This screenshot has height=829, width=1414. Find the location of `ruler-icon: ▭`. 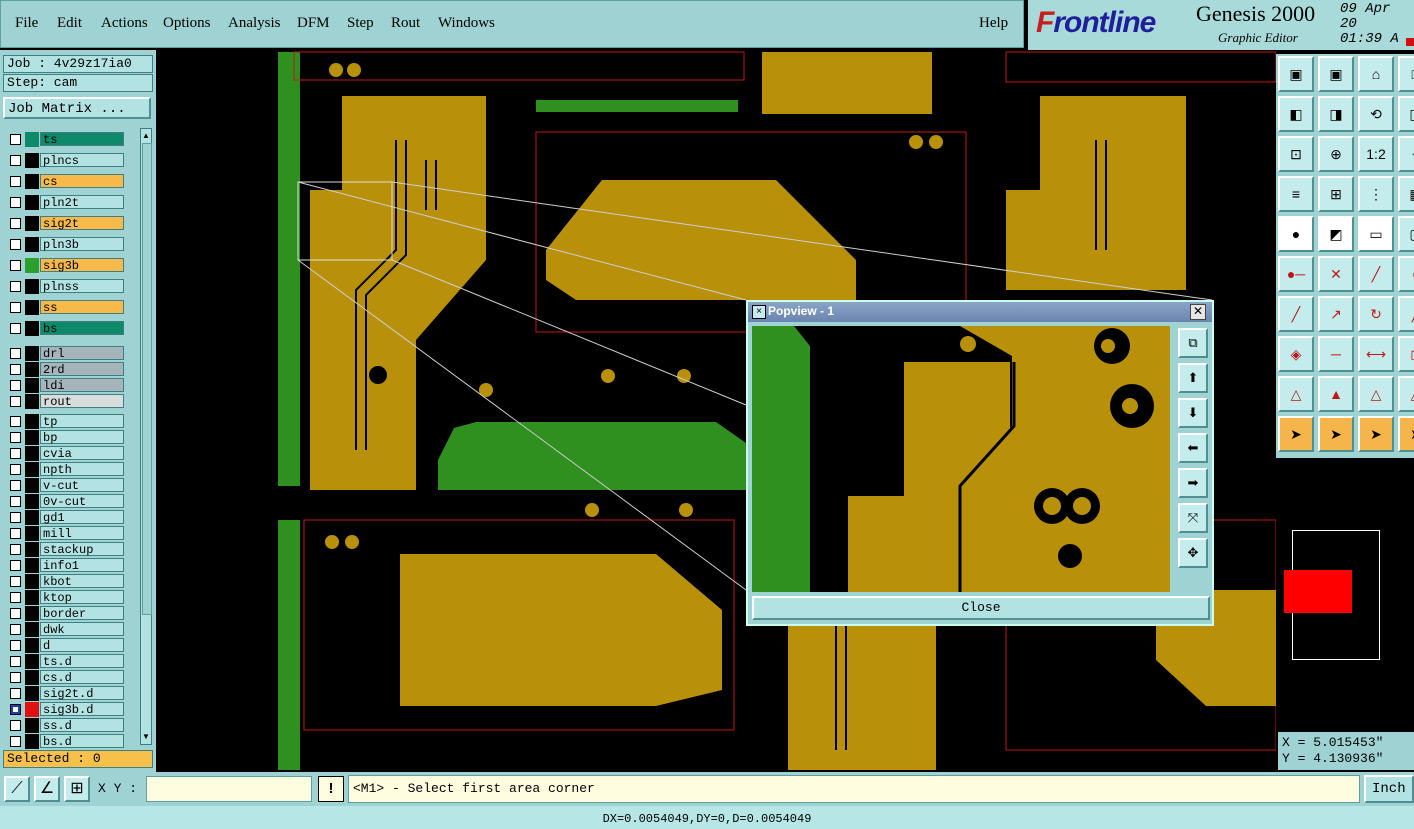

ruler-icon: ▭ is located at coordinates (1376, 234).